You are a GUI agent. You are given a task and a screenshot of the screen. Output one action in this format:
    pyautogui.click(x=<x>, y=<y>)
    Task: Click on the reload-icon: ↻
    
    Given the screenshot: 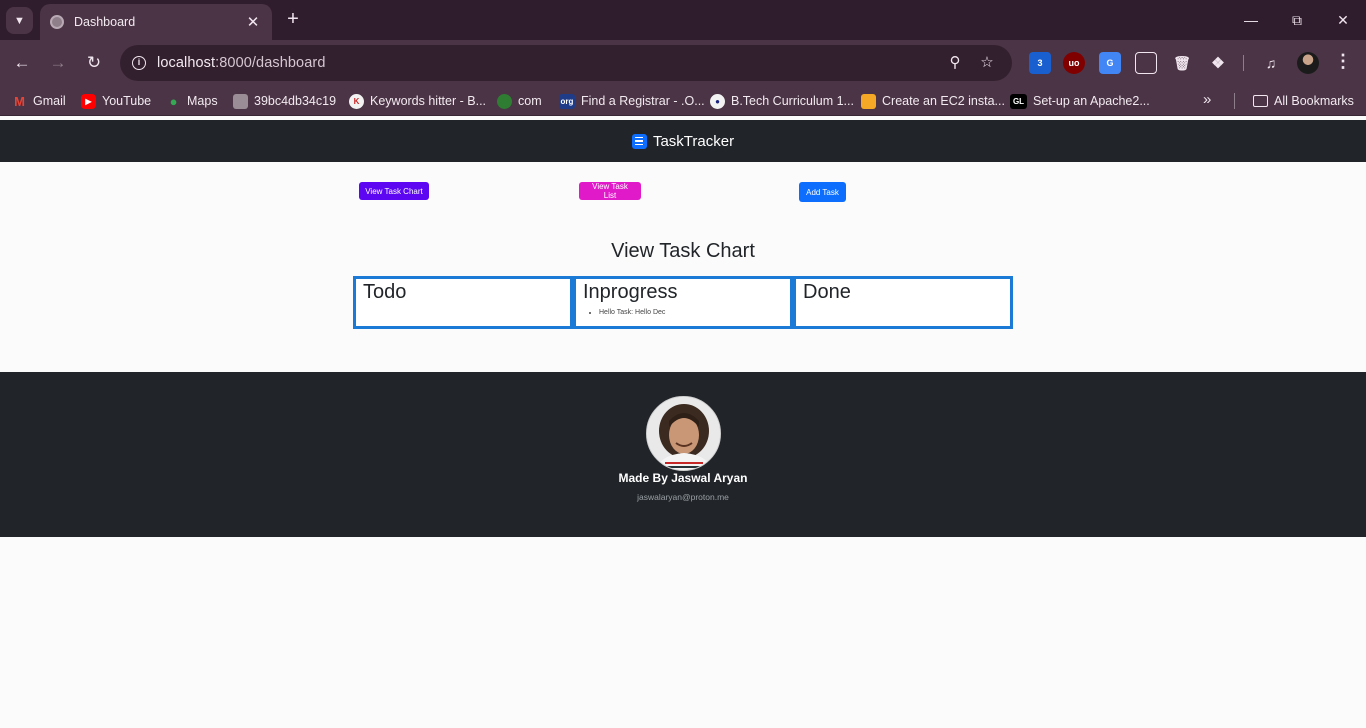 What is the action you would take?
    pyautogui.click(x=94, y=63)
    